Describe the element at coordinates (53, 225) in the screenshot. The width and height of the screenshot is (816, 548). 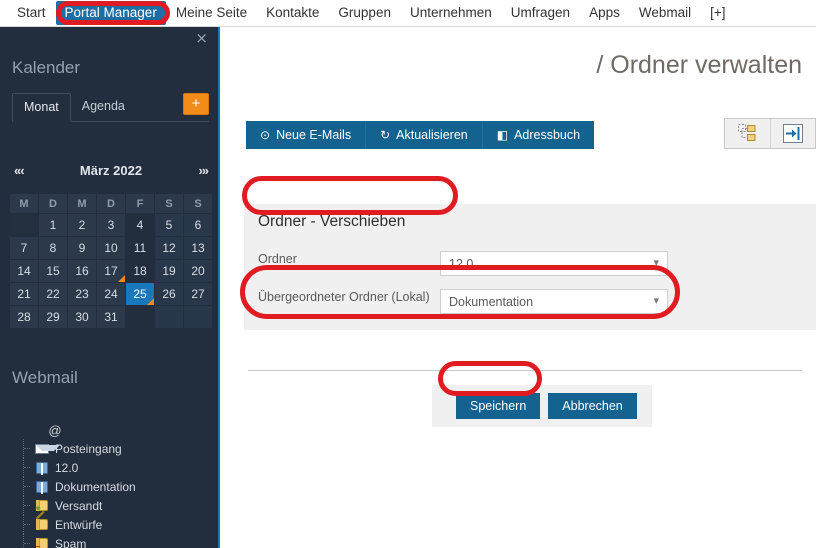
I see `calendar-day: 1` at that location.